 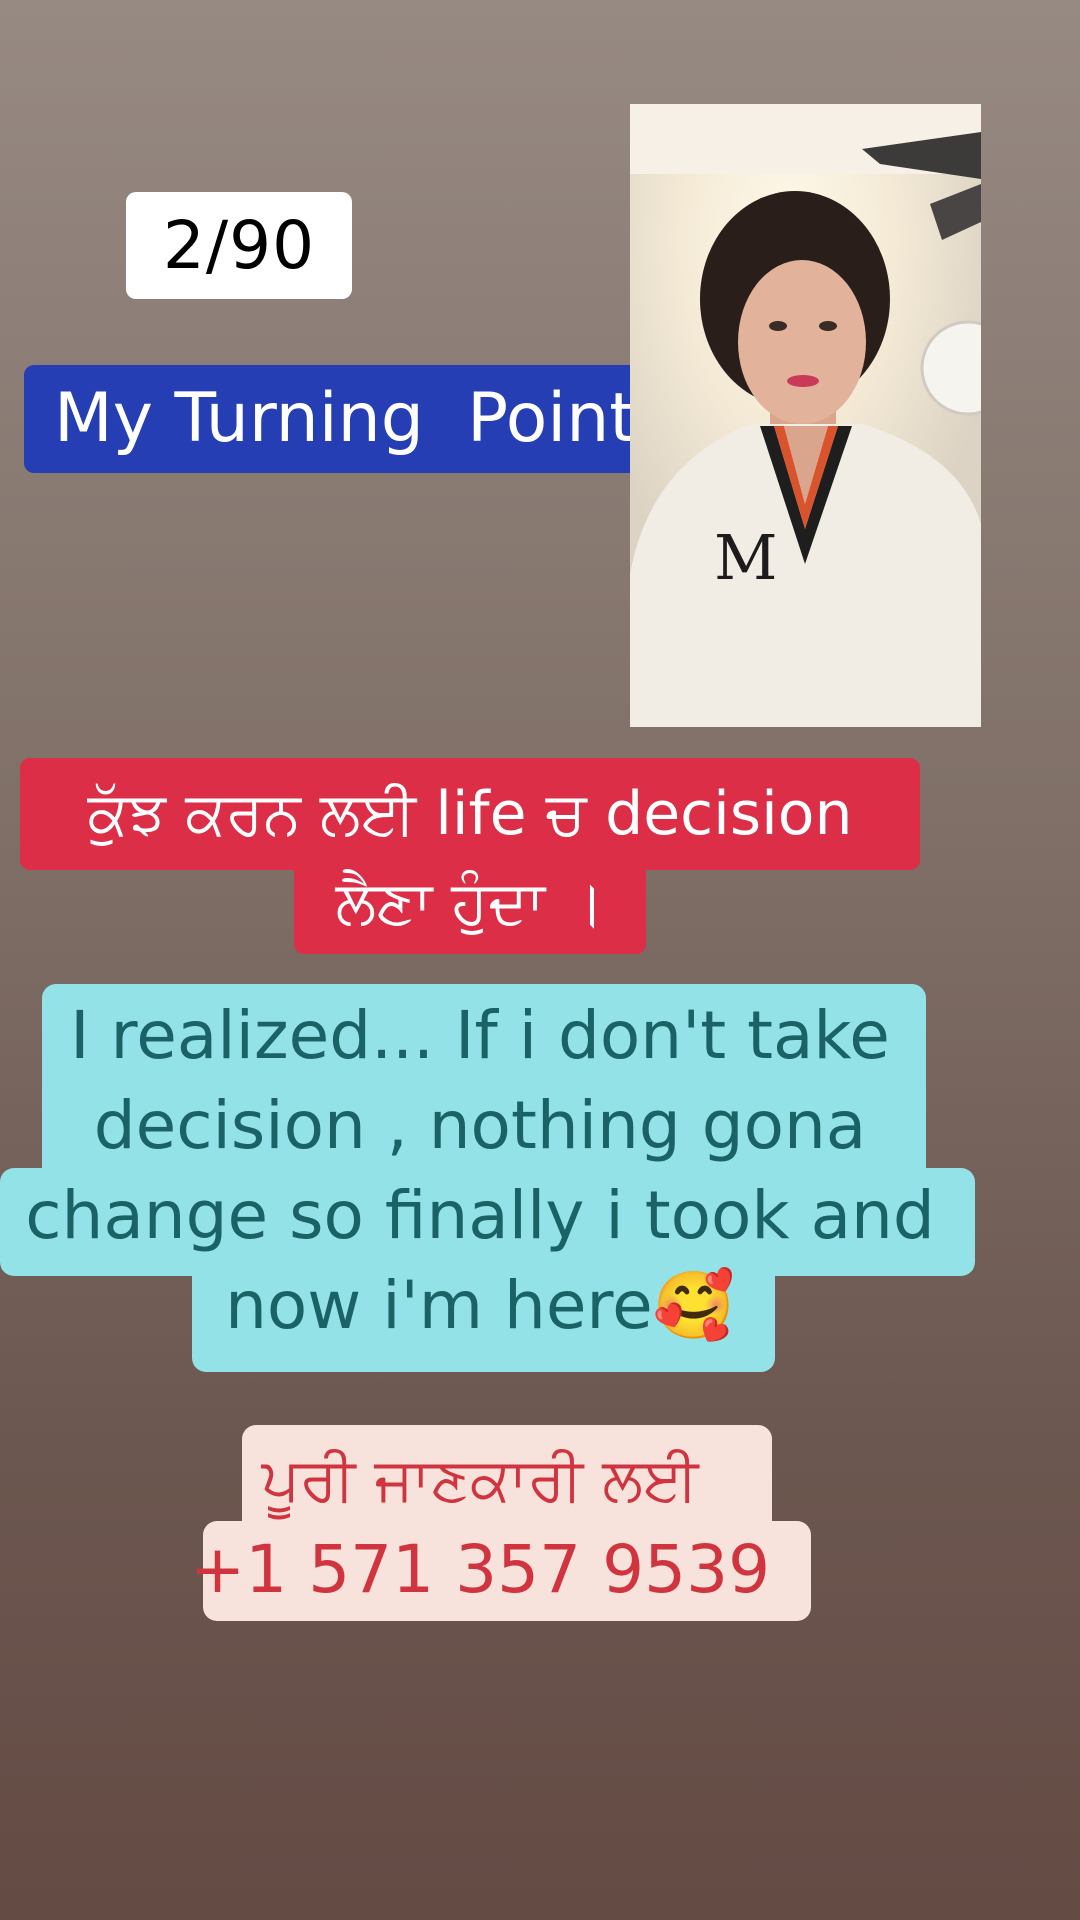 I want to click on contact-phone: +1 571 357 9539, so click(x=480, y=1570).